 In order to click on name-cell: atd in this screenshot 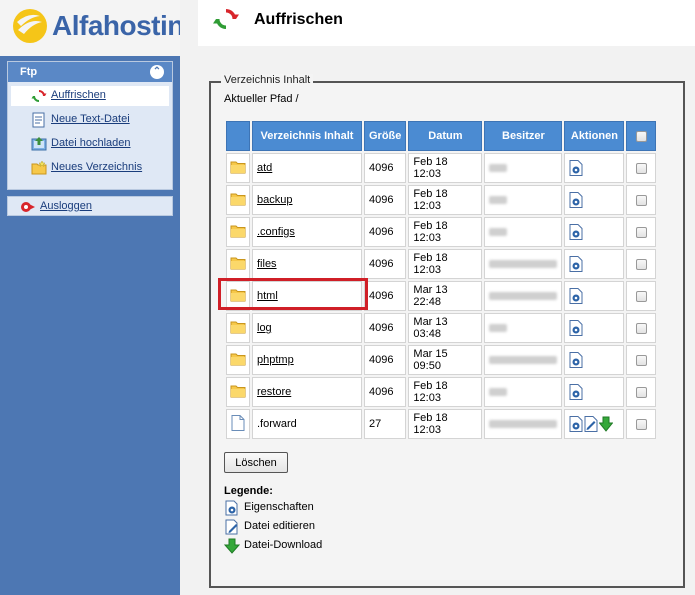, I will do `click(307, 168)`.